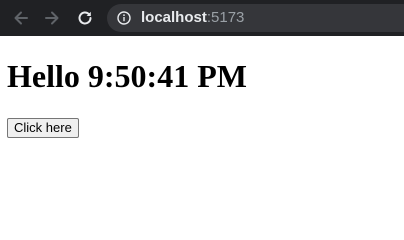 This screenshot has width=404, height=240. I want to click on arrow-right-icon, so click(52, 18).